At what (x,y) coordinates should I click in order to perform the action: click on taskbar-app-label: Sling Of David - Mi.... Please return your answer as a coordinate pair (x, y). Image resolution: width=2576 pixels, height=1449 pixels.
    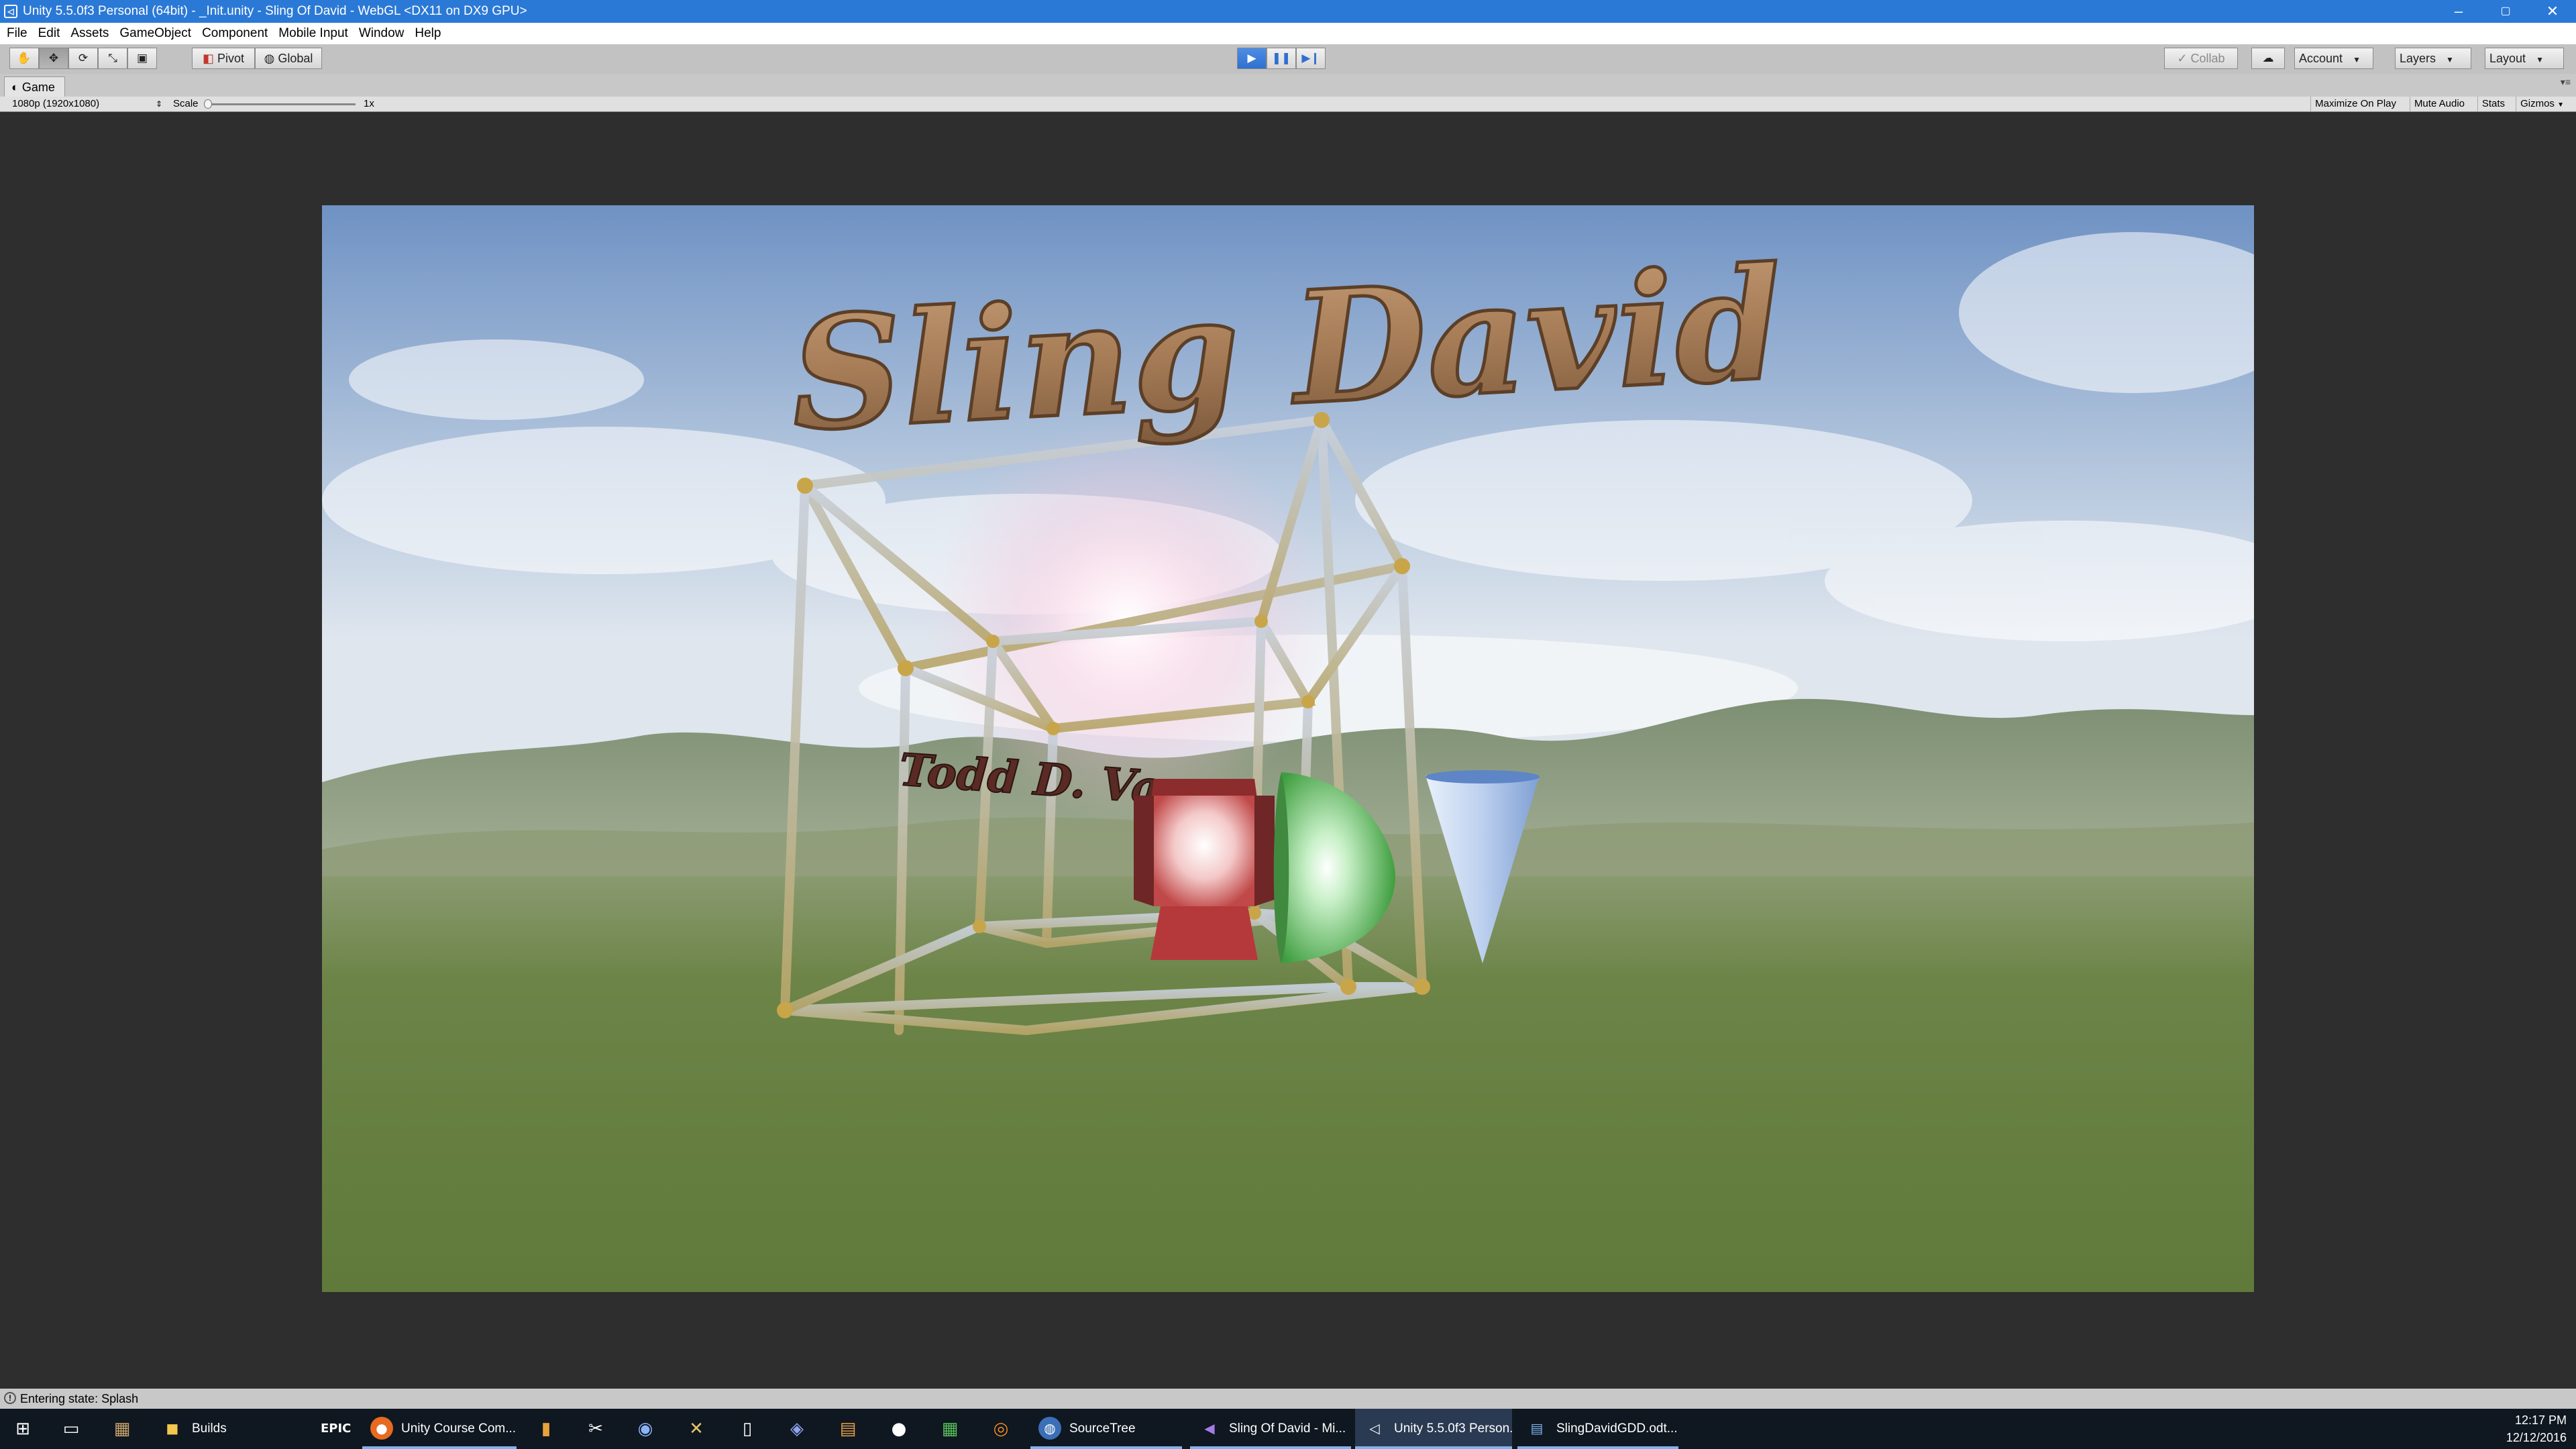
    Looking at the image, I should click on (1287, 1428).